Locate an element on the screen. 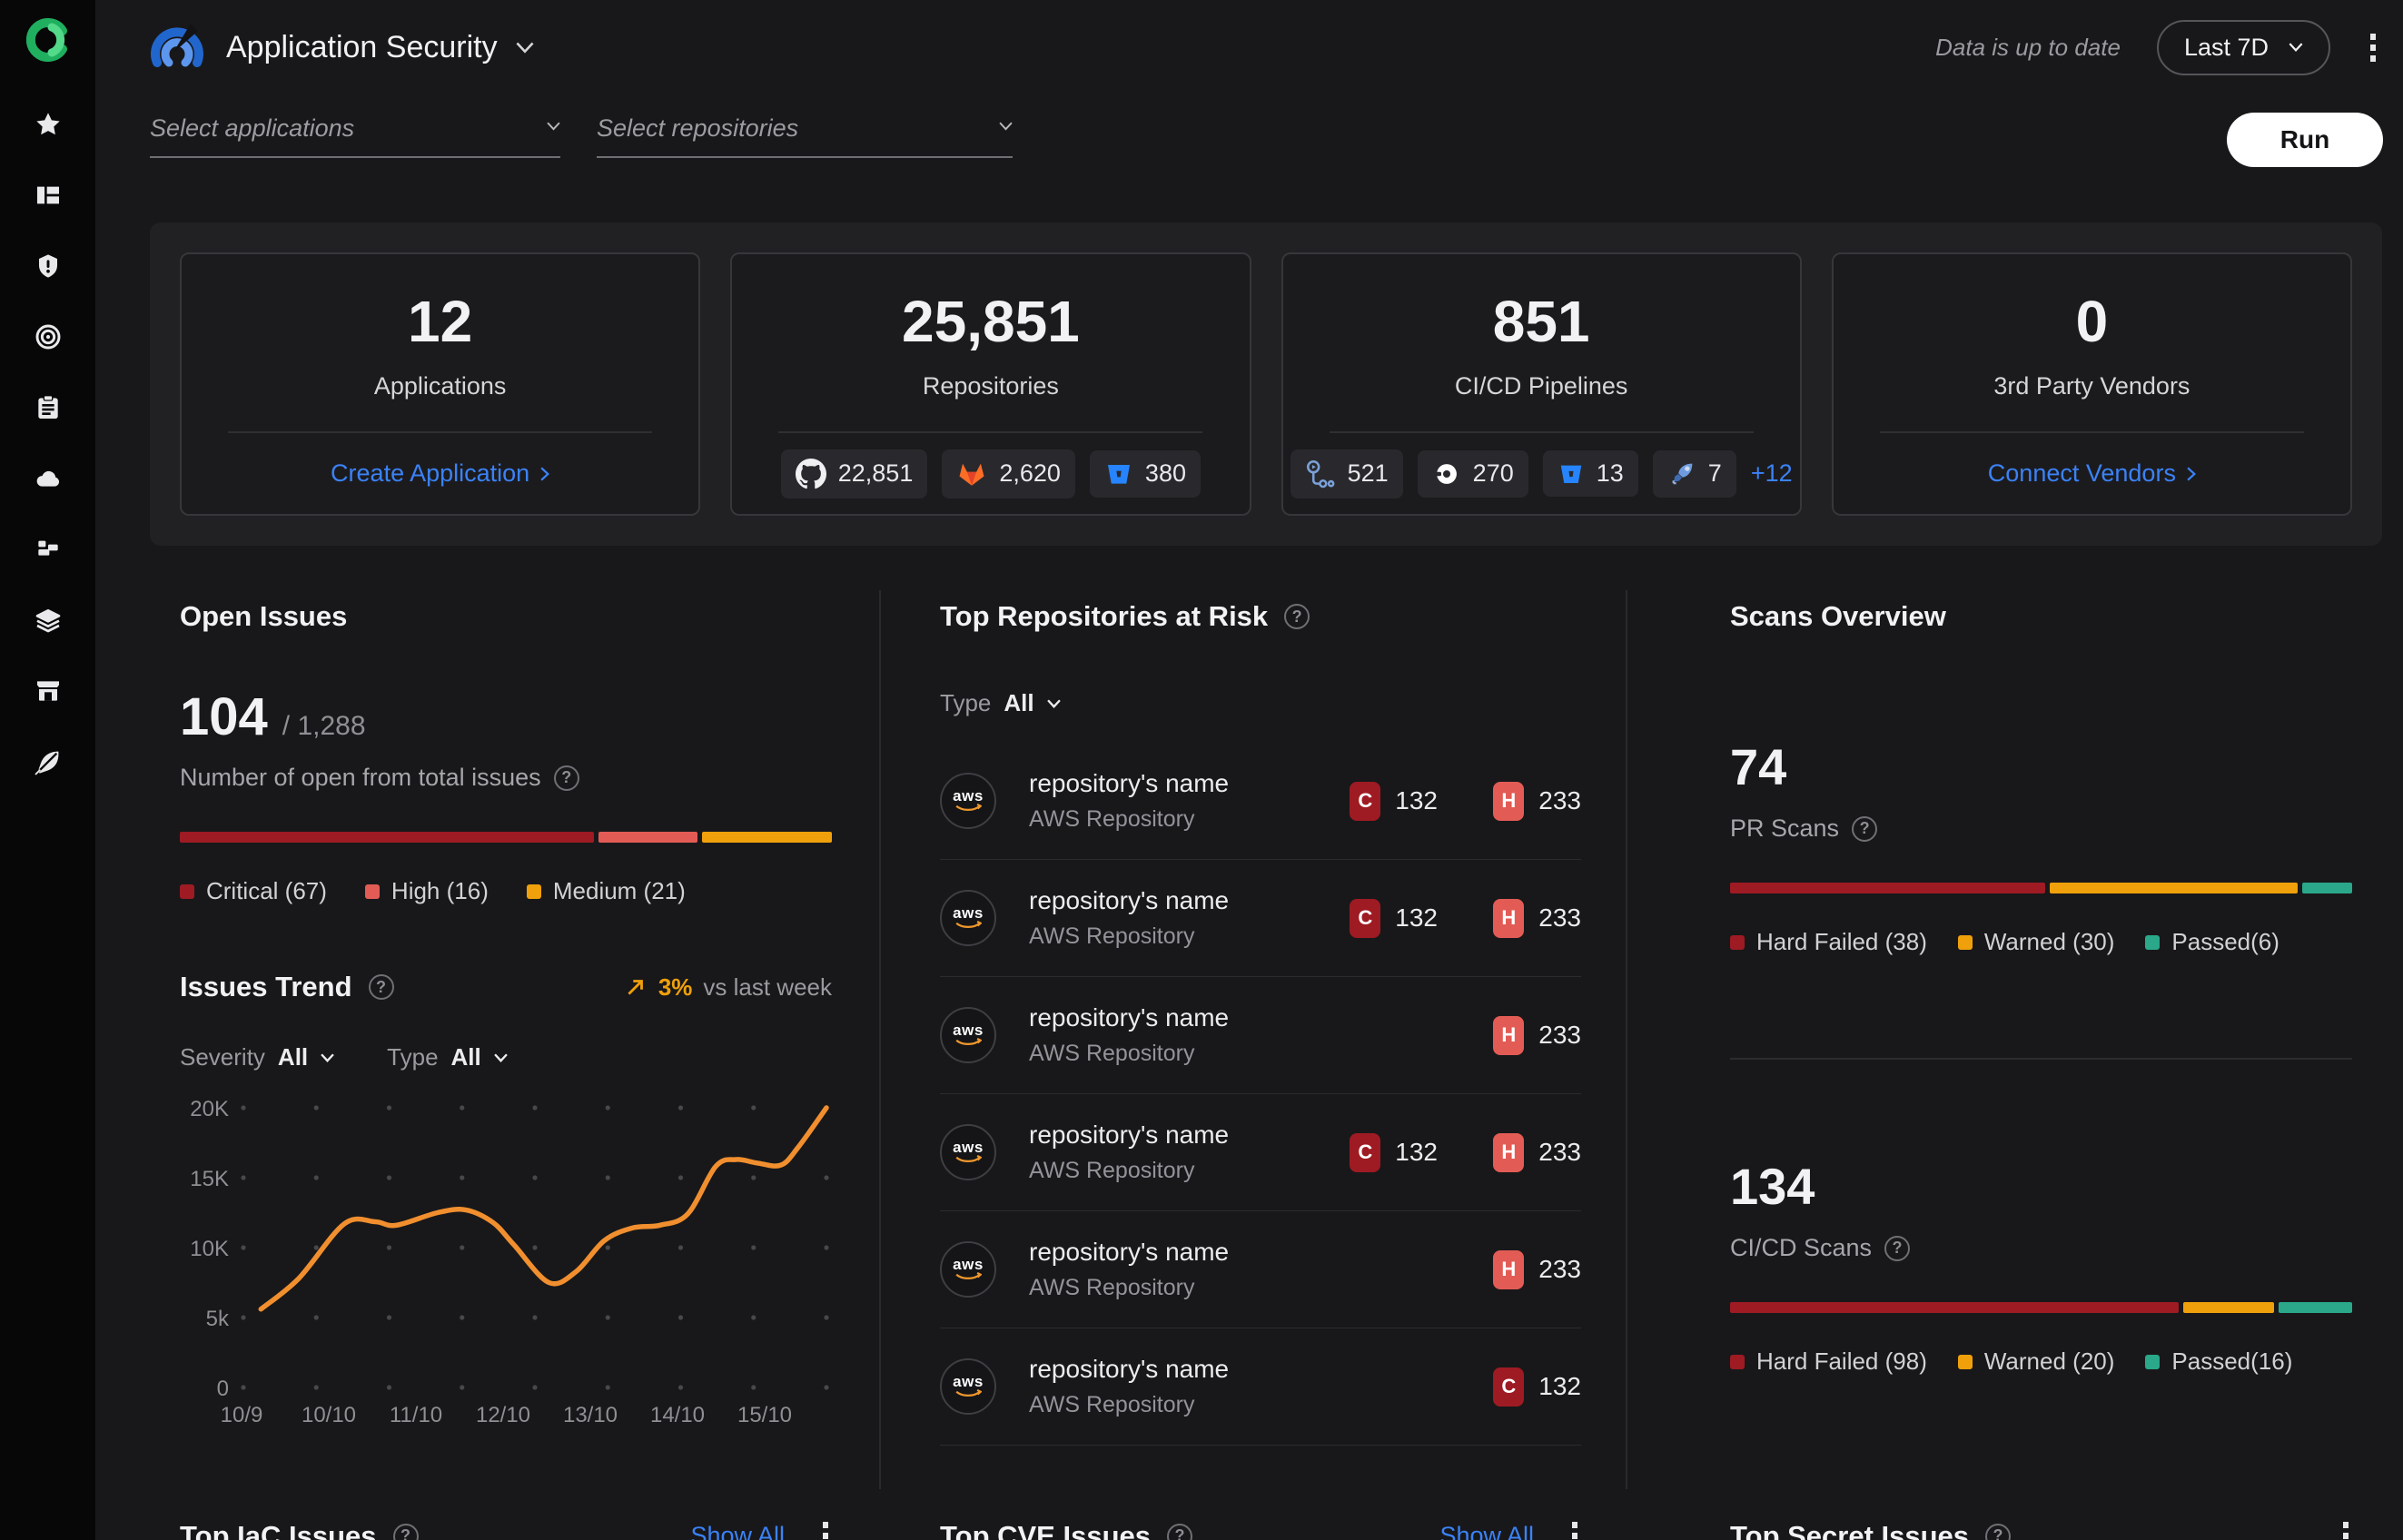  repositories-card: 25,851 Repositories 22,851 2,620 380 is located at coordinates (991, 384).